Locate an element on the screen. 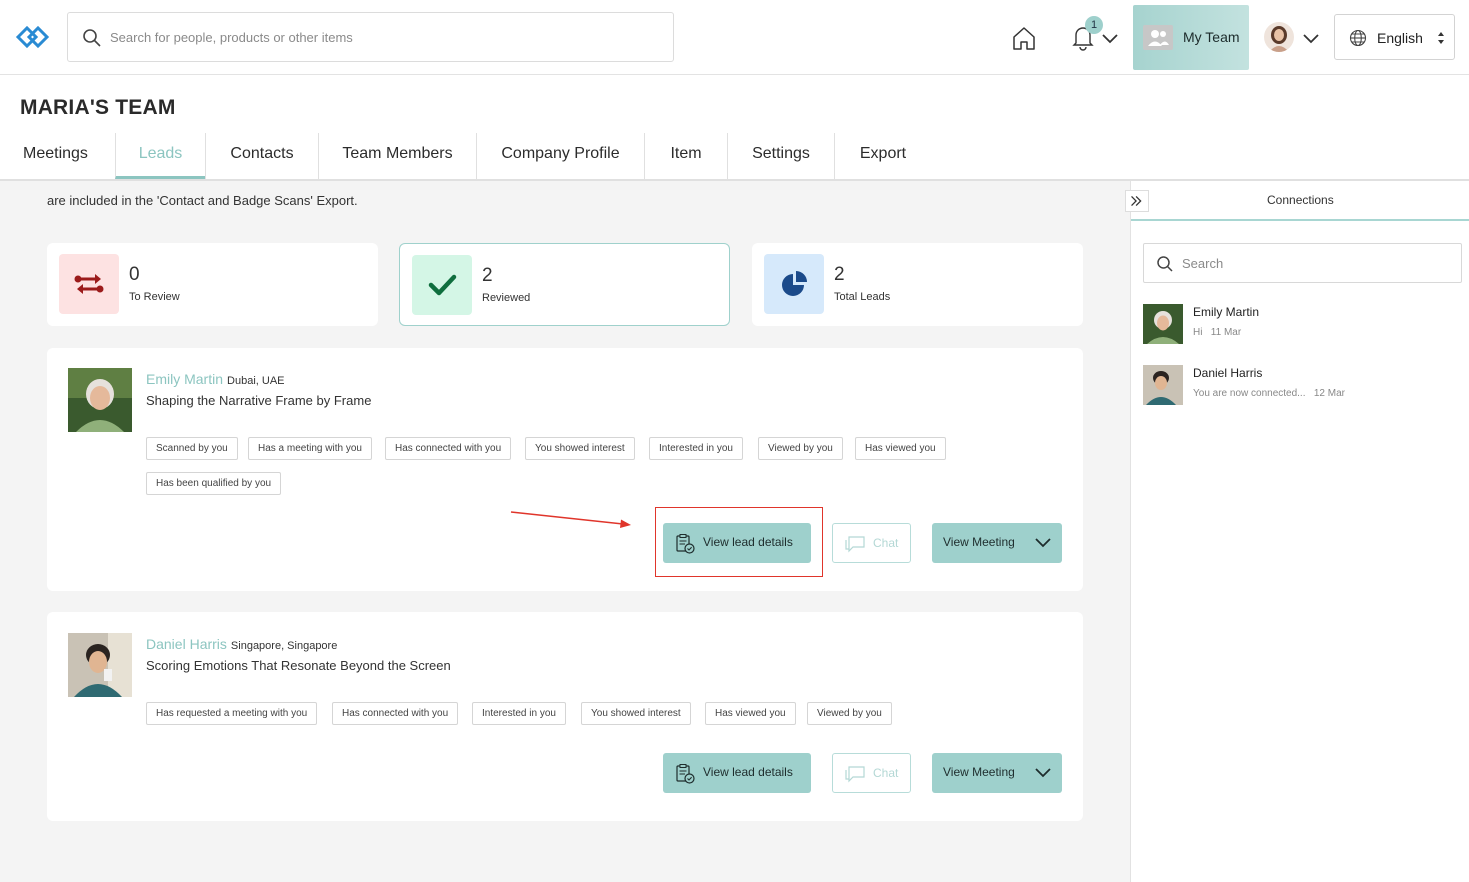 The height and width of the screenshot is (882, 1469). stat-label: To Review is located at coordinates (154, 297).